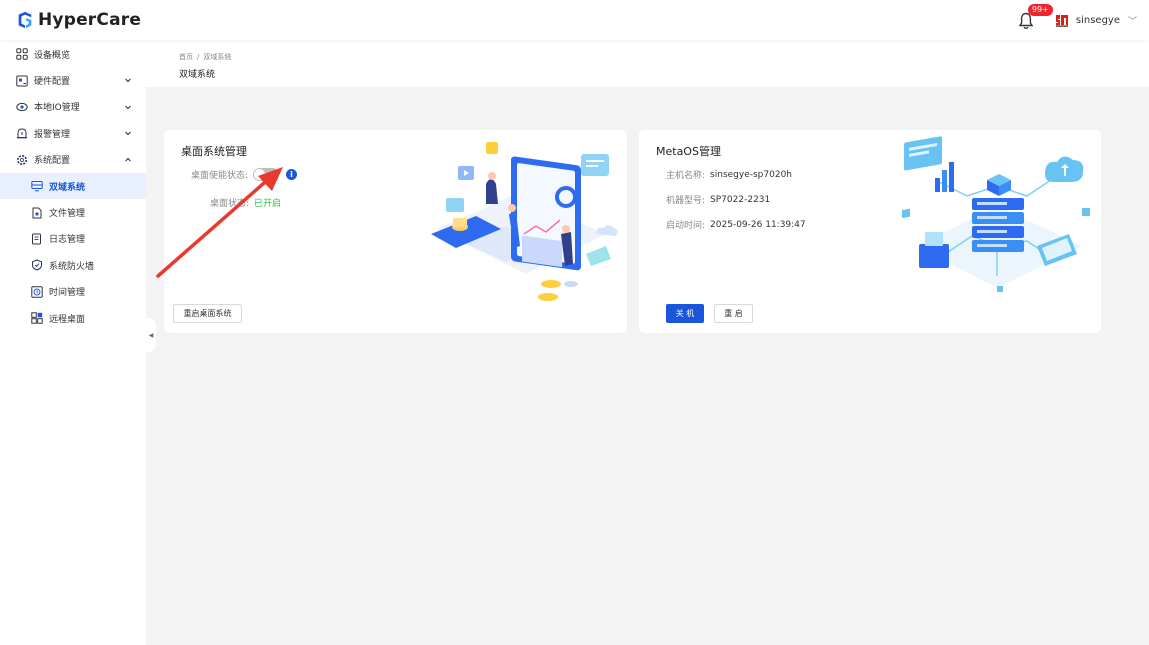  I want to click on settings-icon, so click(22, 160).